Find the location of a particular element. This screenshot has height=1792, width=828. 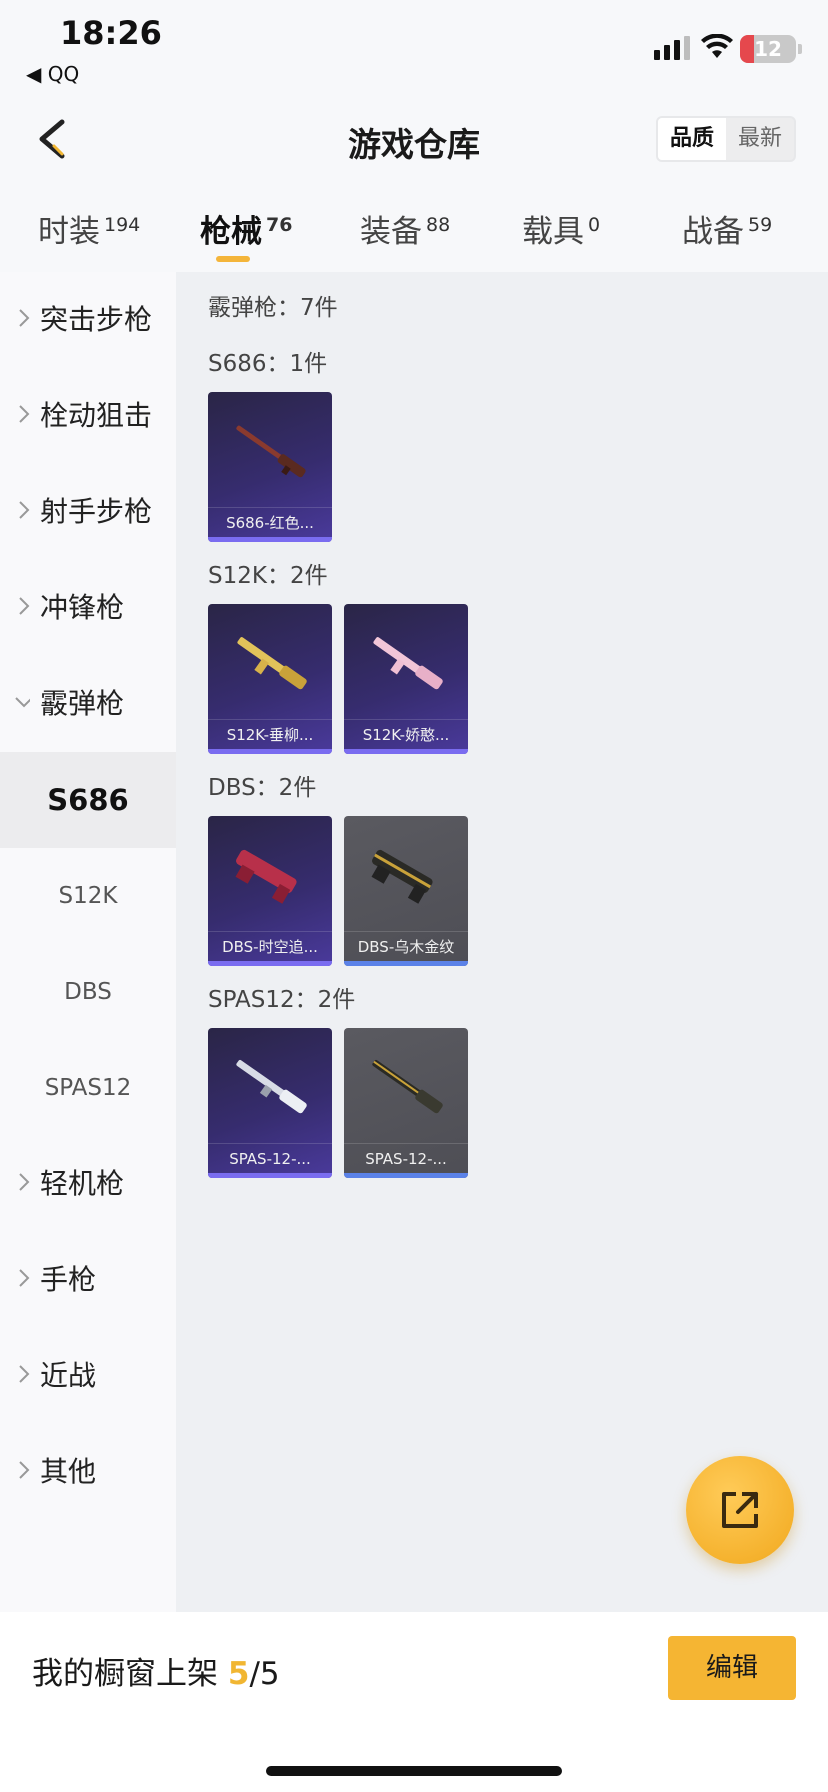

sidebar-item-lmg: 轻机枪 is located at coordinates (88, 1184).